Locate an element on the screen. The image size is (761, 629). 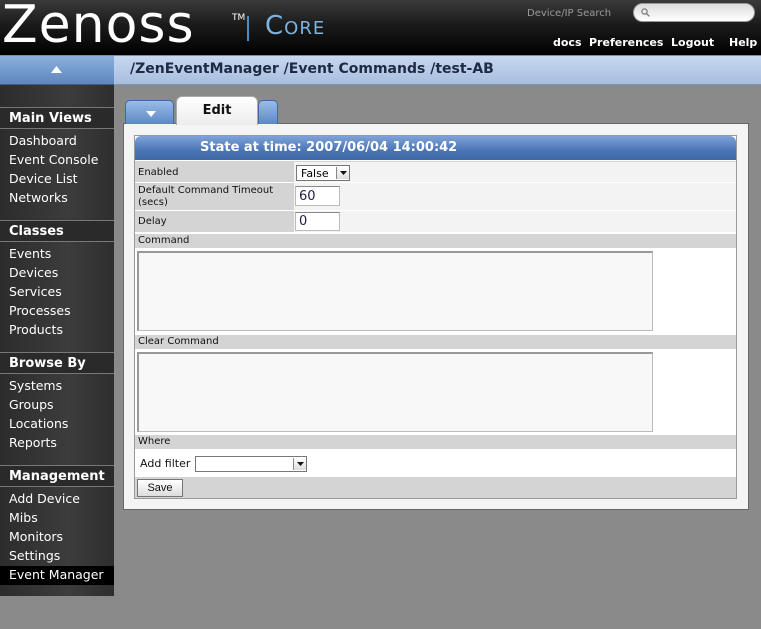
sidebar-item-event-manager: Event Manager is located at coordinates (57, 575).